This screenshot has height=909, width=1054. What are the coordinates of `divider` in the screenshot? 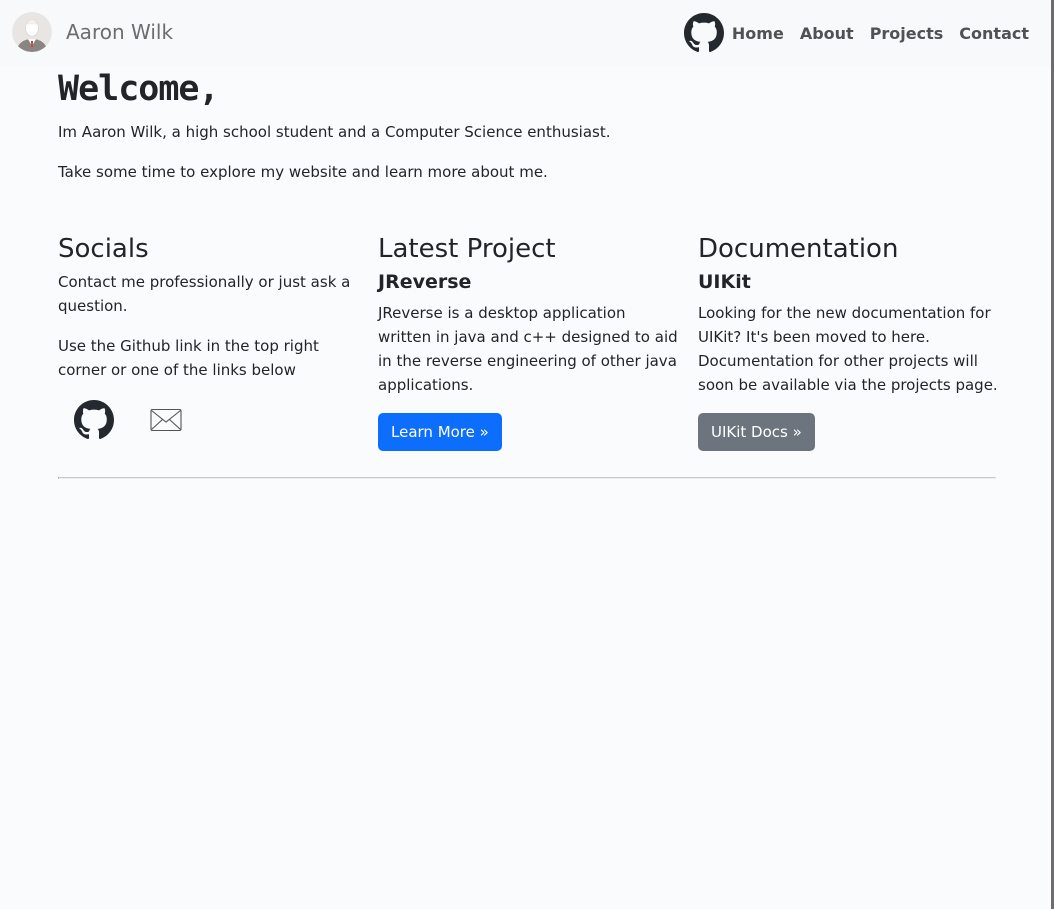 It's located at (527, 478).